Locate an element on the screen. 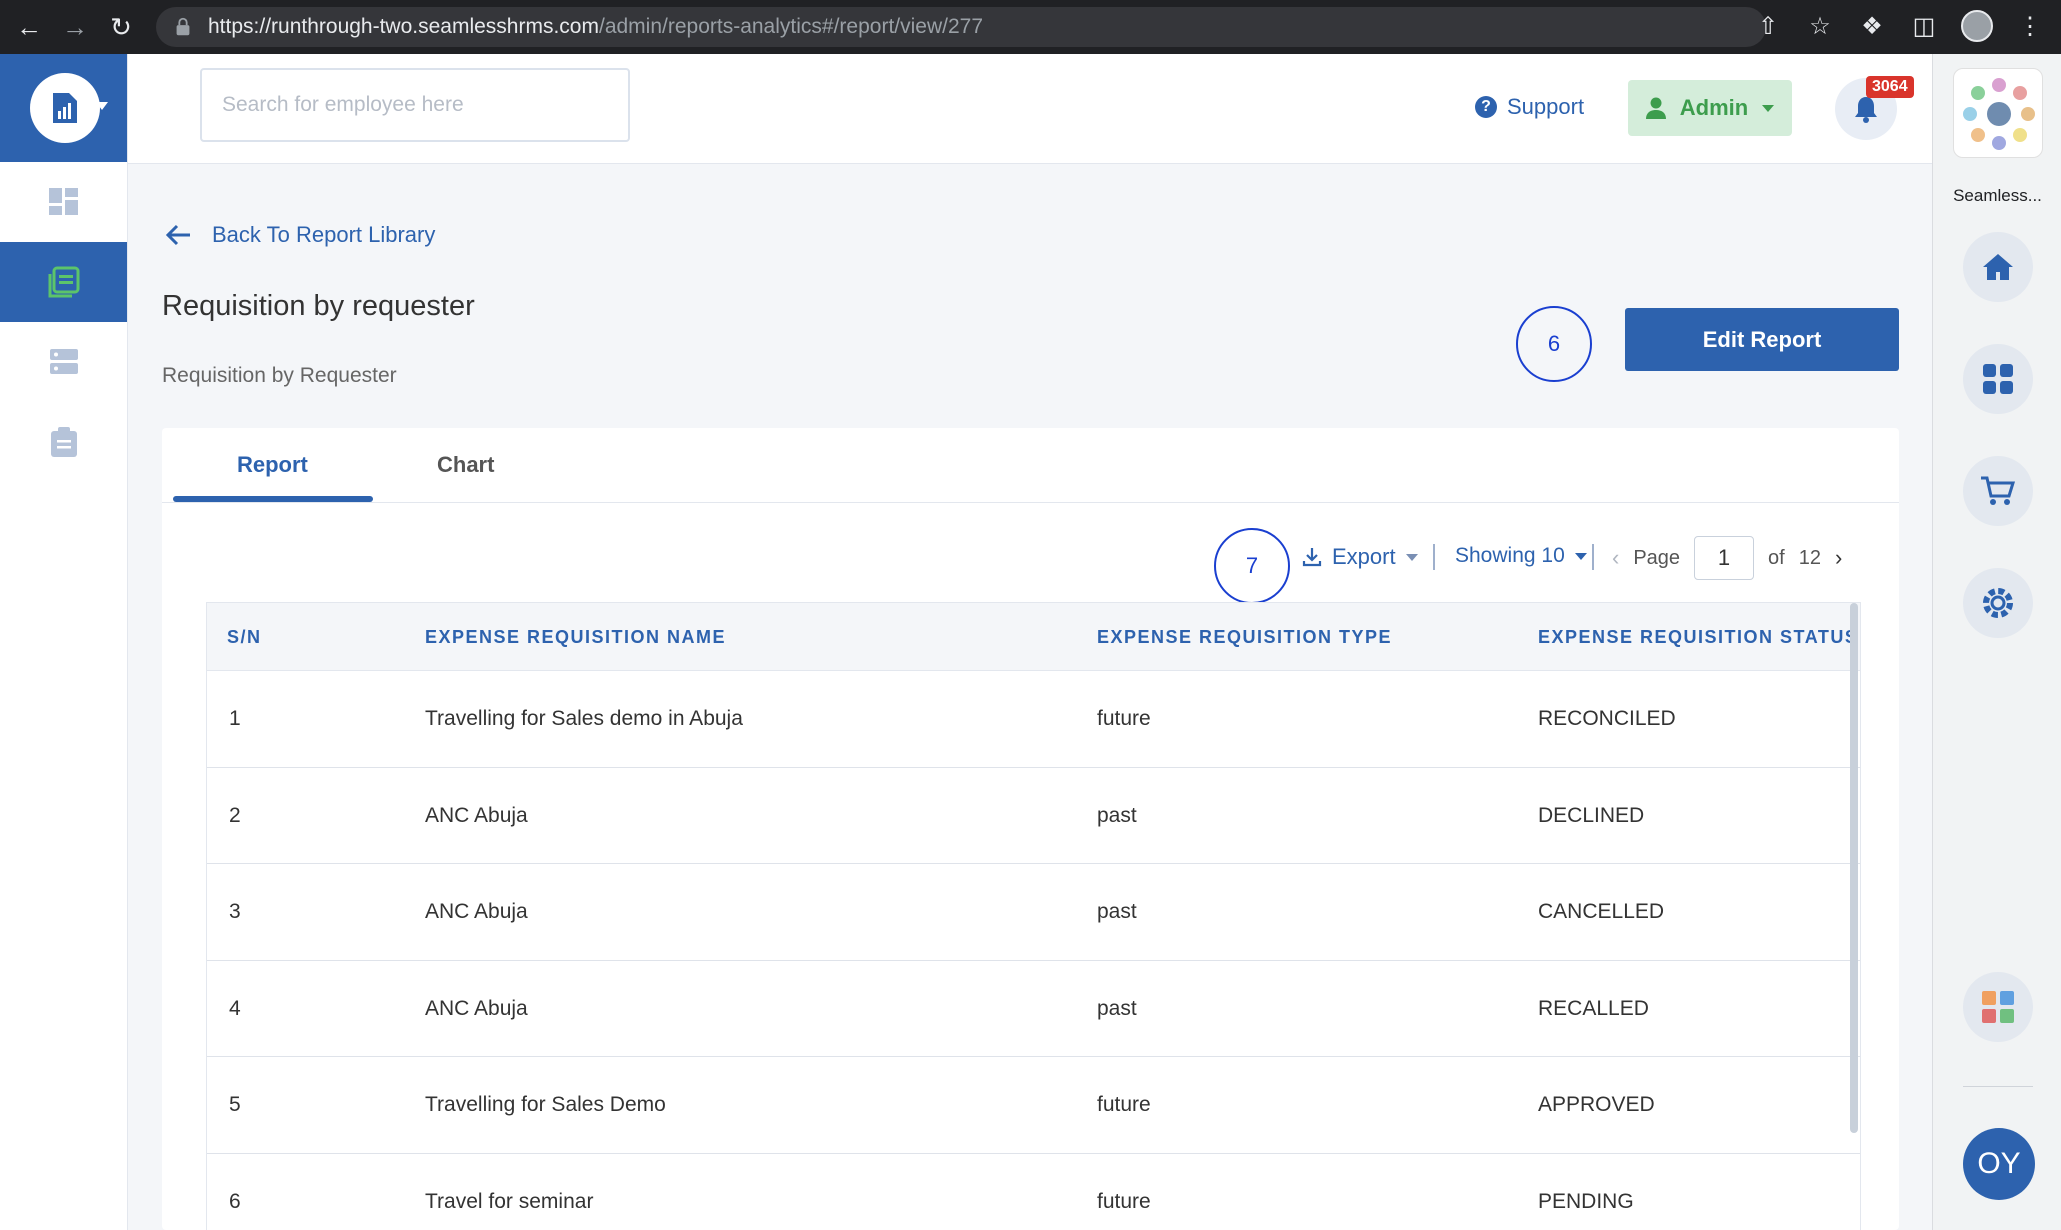 The width and height of the screenshot is (2061, 1230). lock-icon is located at coordinates (183, 26).